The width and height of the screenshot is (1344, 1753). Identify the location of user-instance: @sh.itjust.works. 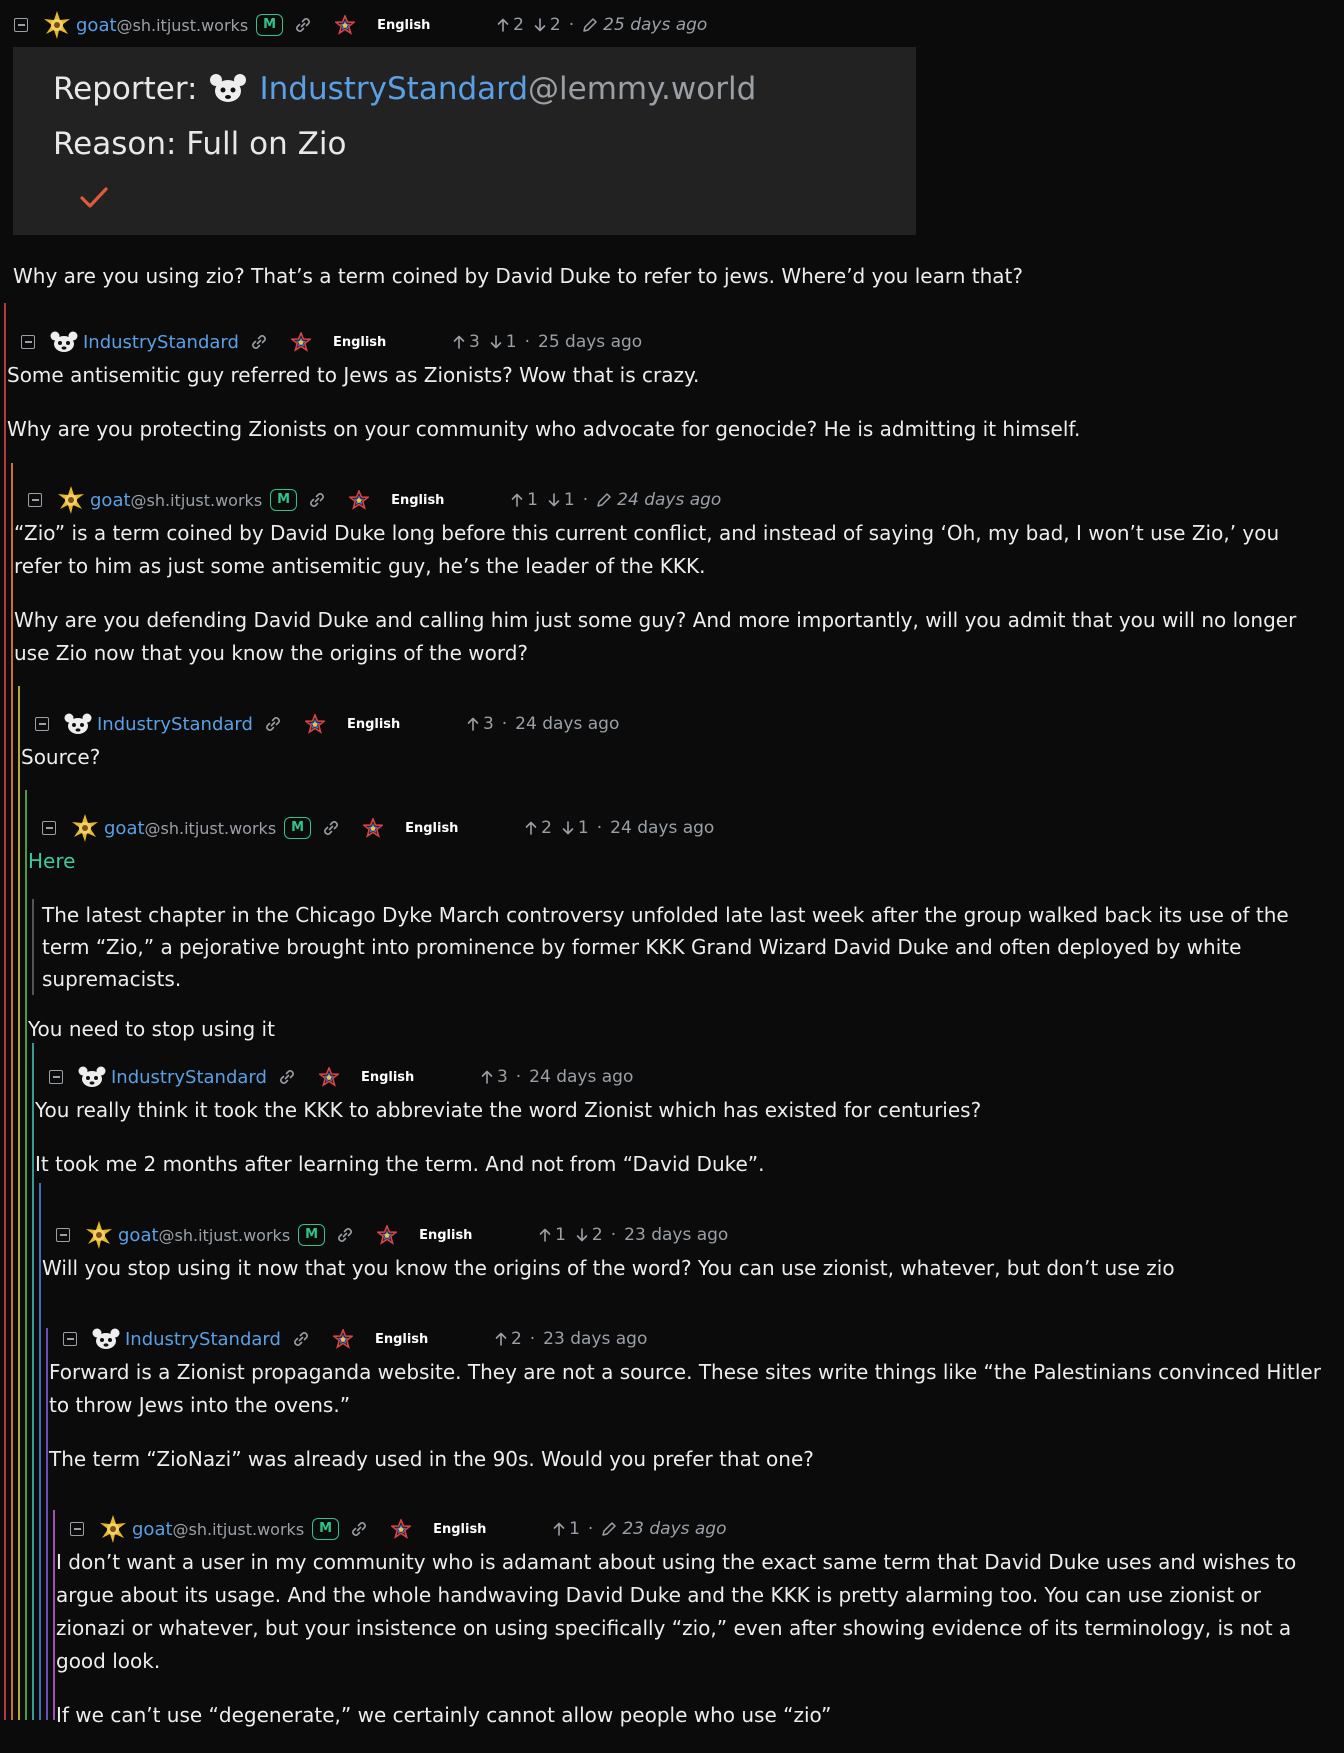
(210, 828).